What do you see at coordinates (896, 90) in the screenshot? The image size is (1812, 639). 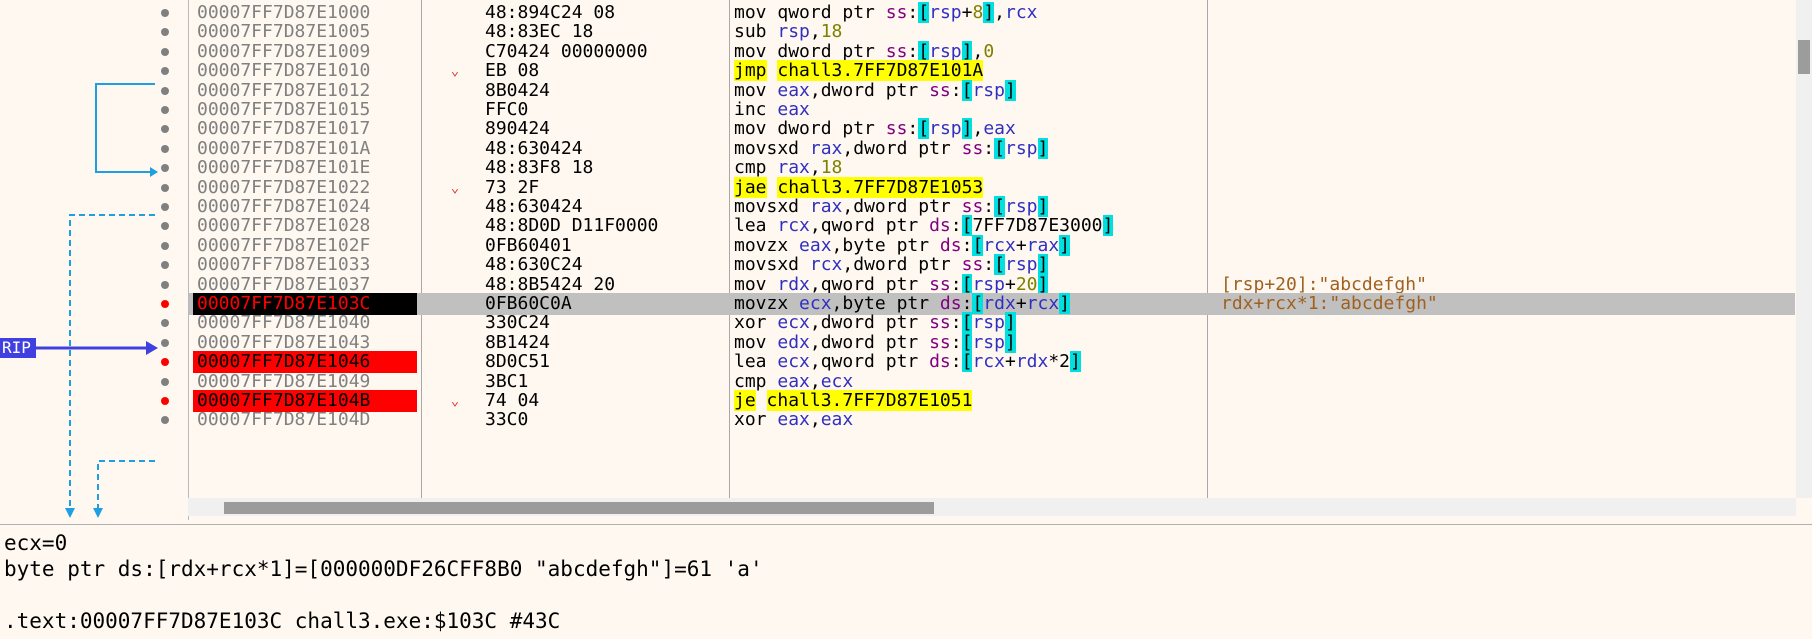 I see `instruction-operands: eax,dword ptr ss:[rsp]` at bounding box center [896, 90].